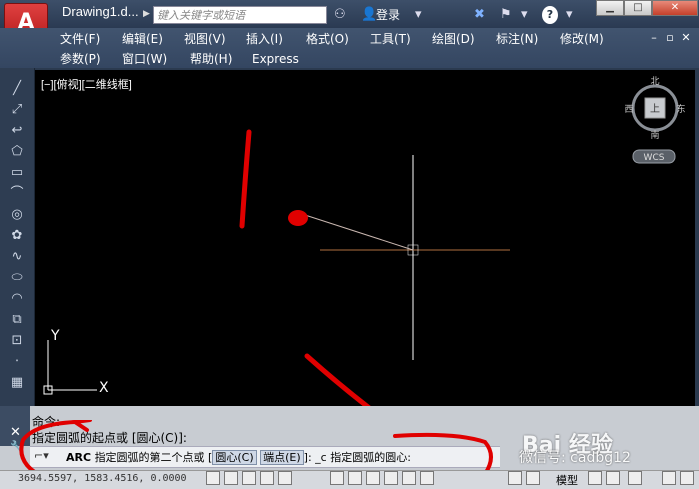 The width and height of the screenshot is (699, 489). I want to click on menu-modify: 修改(M), so click(582, 39).